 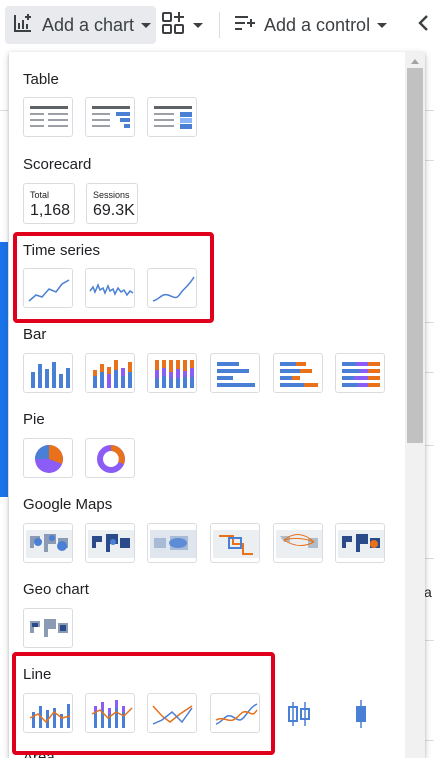 I want to click on add-chart-button: Add a chart, so click(x=80, y=25).